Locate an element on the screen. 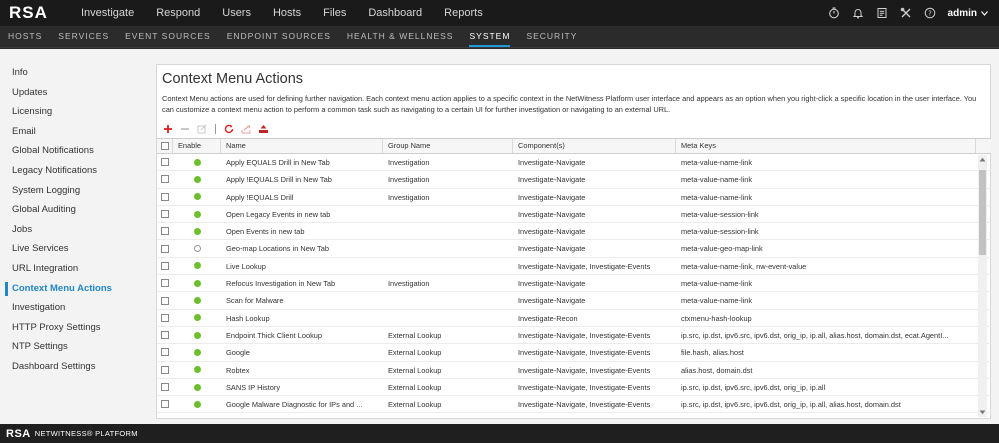 This screenshot has height=443, width=999. help-icon: ? is located at coordinates (930, 13).